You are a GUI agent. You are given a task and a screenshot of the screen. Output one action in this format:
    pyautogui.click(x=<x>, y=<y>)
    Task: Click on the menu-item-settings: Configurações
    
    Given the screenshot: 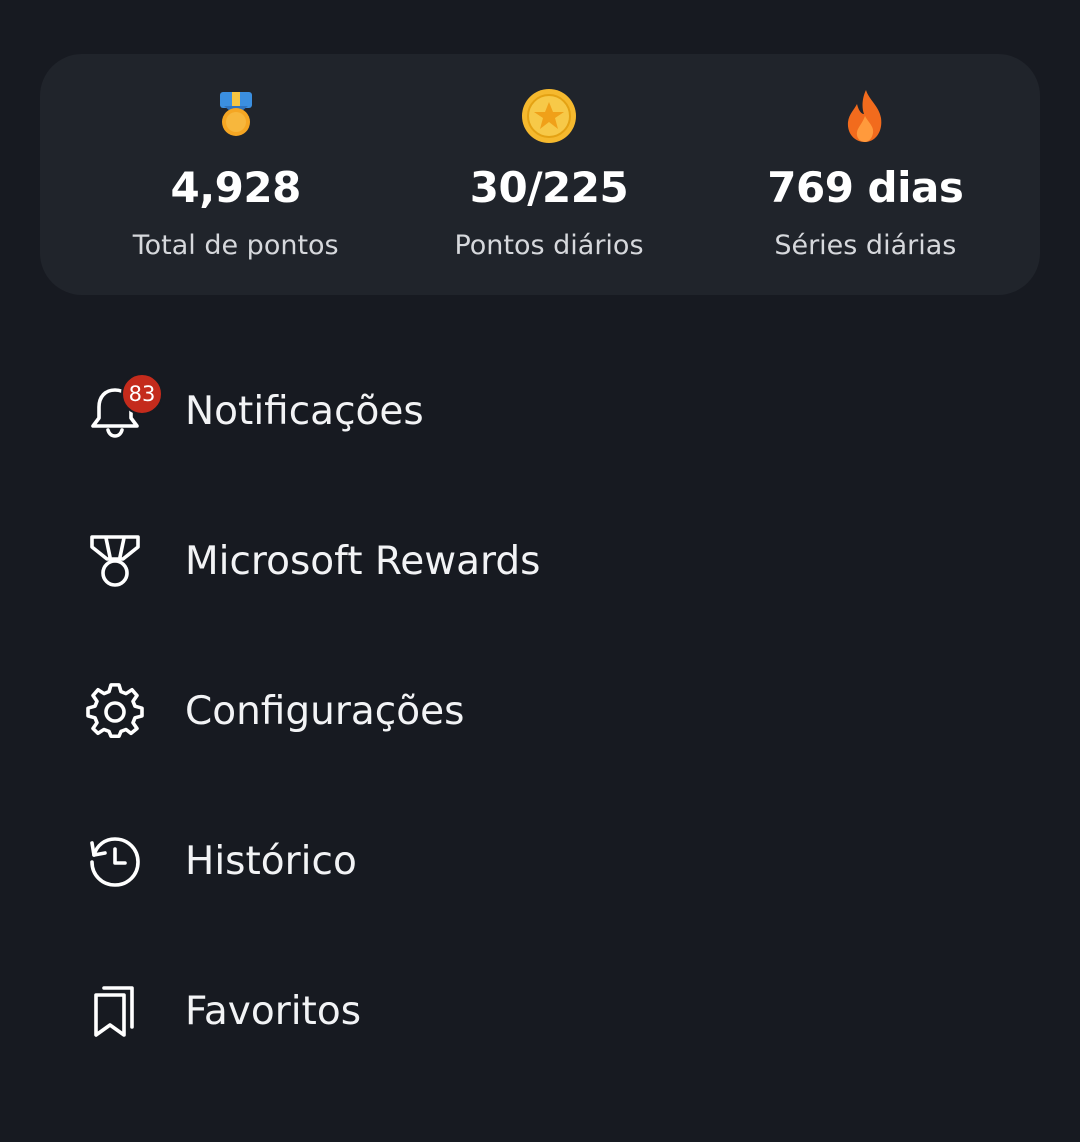 What is the action you would take?
    pyautogui.click(x=540, y=712)
    